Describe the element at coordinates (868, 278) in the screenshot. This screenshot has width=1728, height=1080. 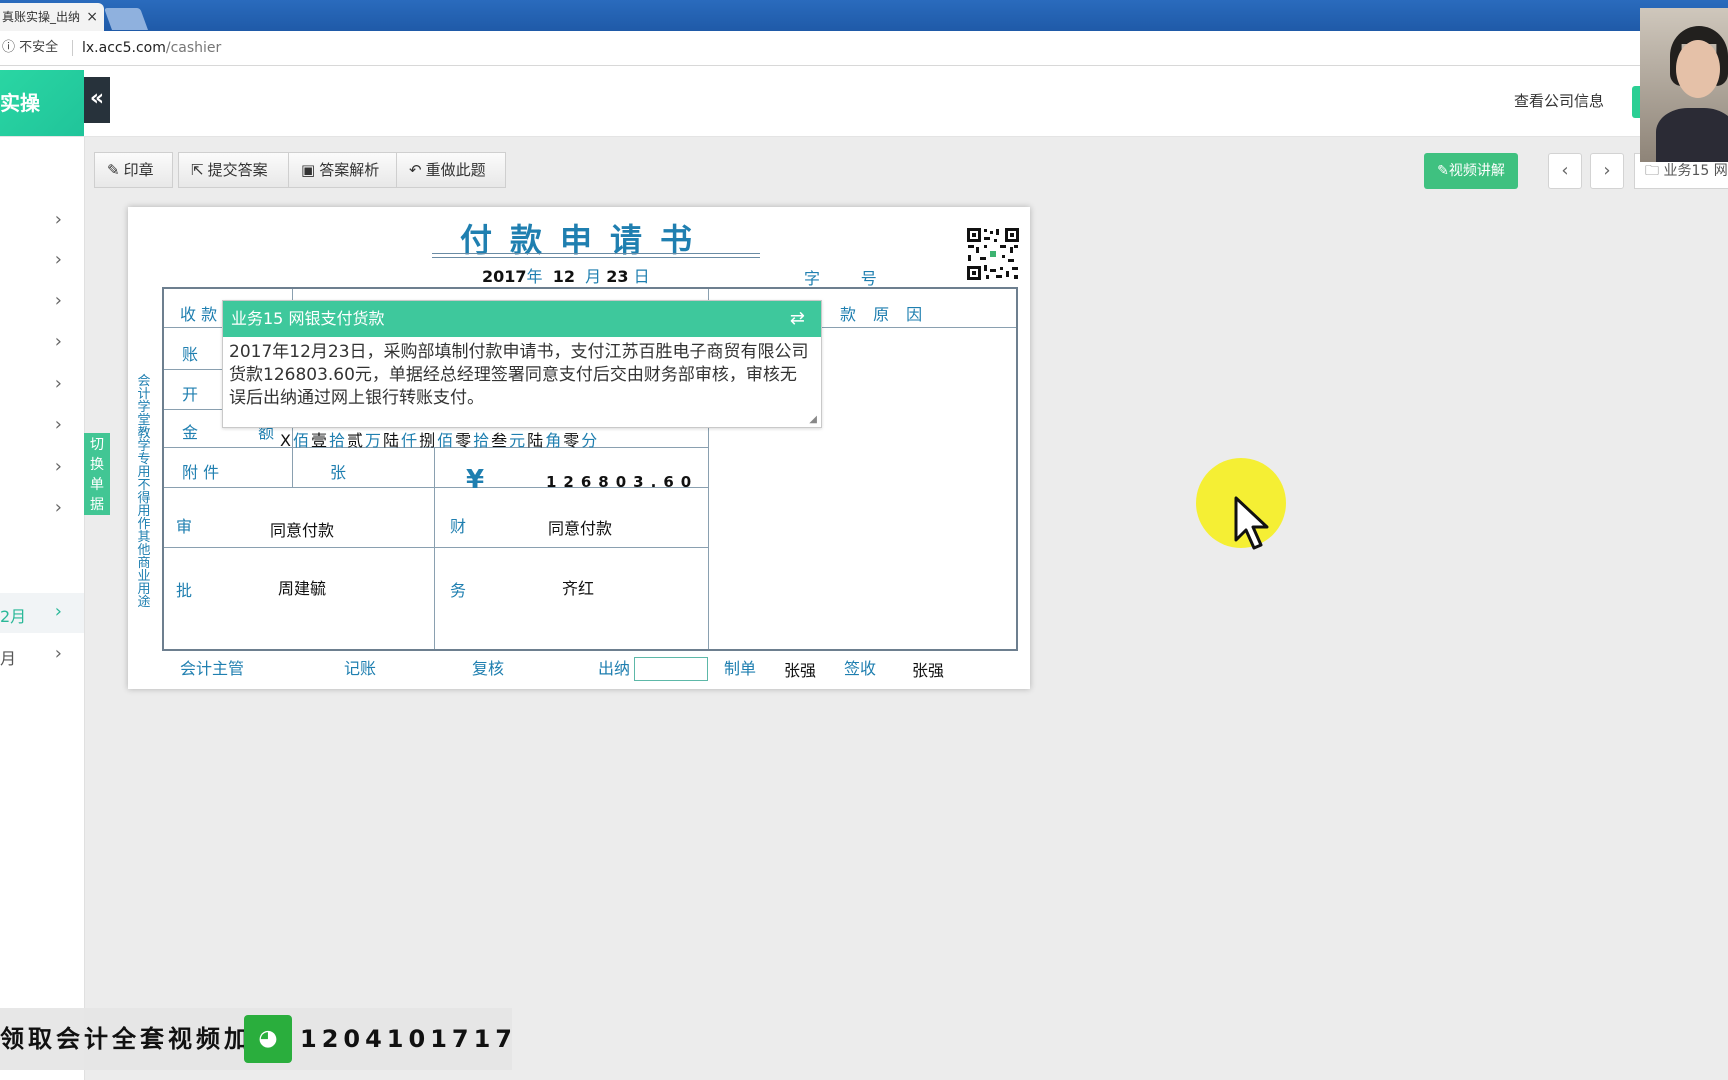
I see `hao-label: 号` at that location.